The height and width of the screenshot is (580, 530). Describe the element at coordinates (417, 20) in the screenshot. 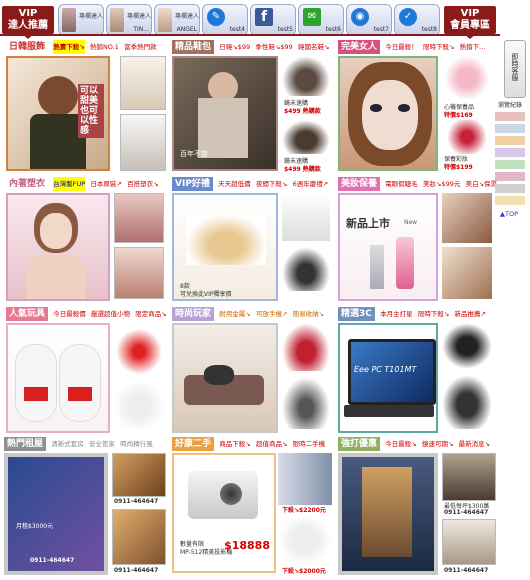

I see `tab-test8: ✓ test8` at that location.